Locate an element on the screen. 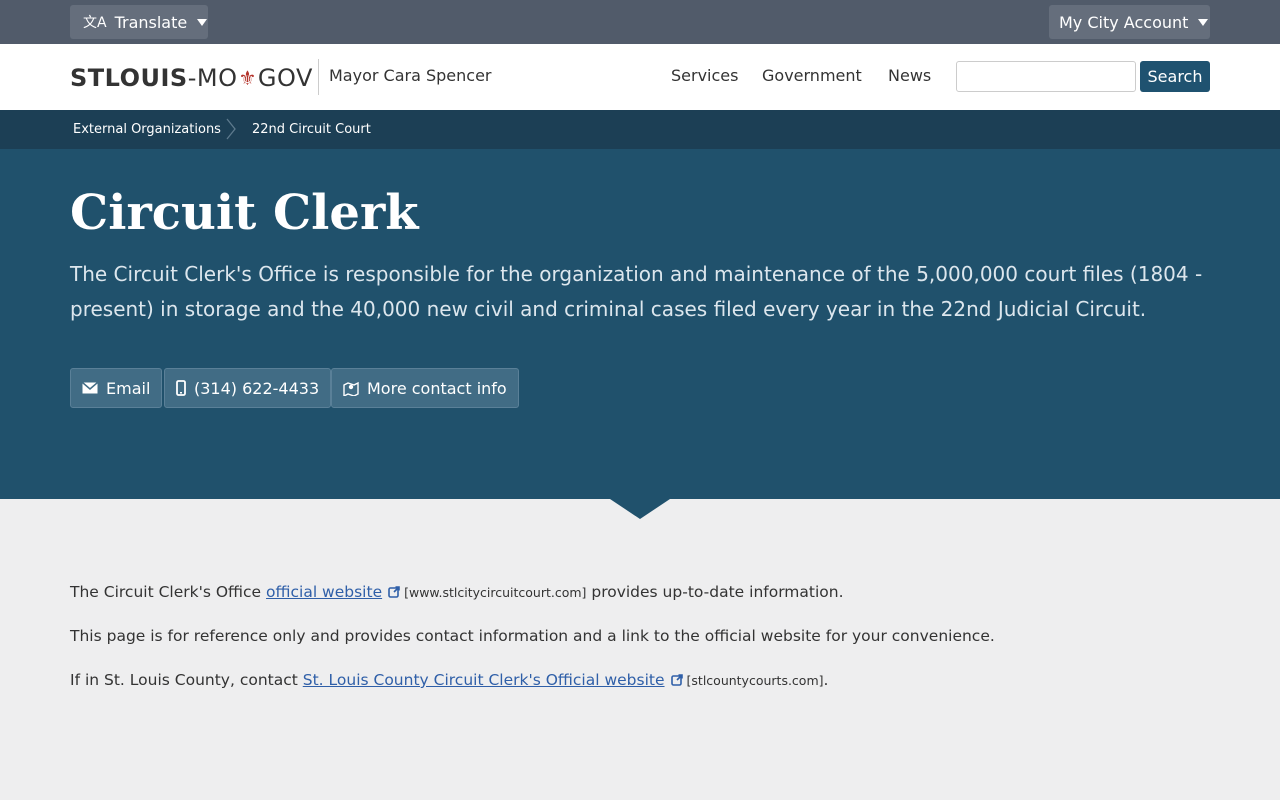  phone-label: (314) 622-4433 is located at coordinates (257, 388).